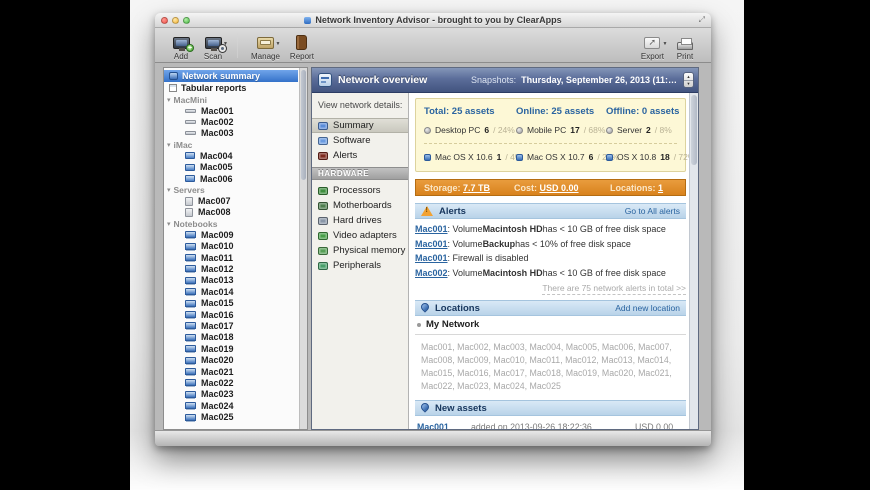 Image resolution: width=870 pixels, height=490 pixels. What do you see at coordinates (476, 188) in the screenshot?
I see `storage-value-link: 7.7 TB` at bounding box center [476, 188].